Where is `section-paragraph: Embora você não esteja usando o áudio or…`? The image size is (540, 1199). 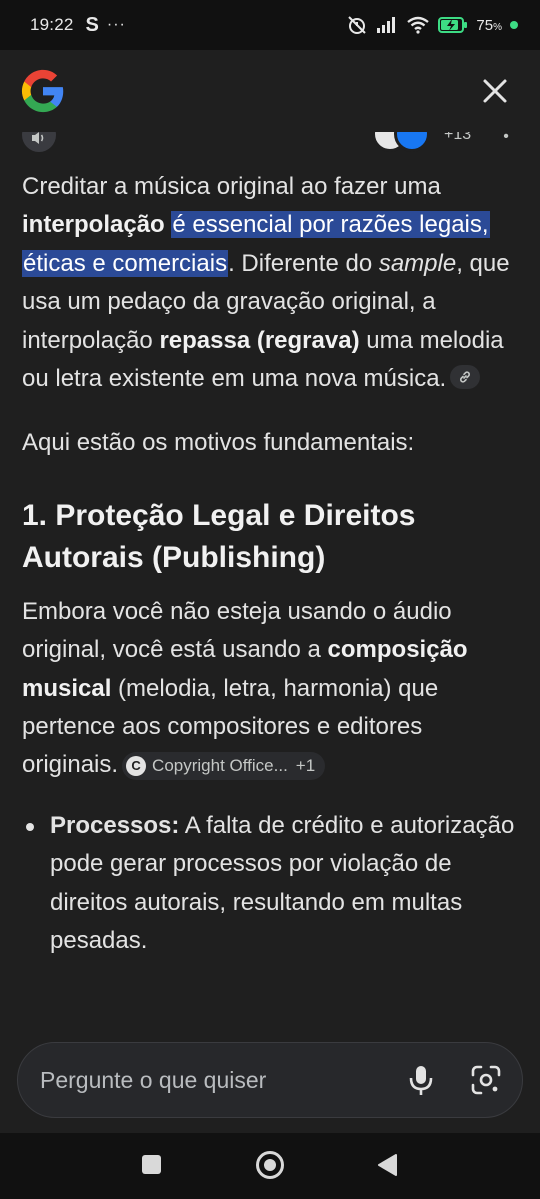
section-paragraph: Embora você não esteja usando o áudio or… is located at coordinates (245, 689).